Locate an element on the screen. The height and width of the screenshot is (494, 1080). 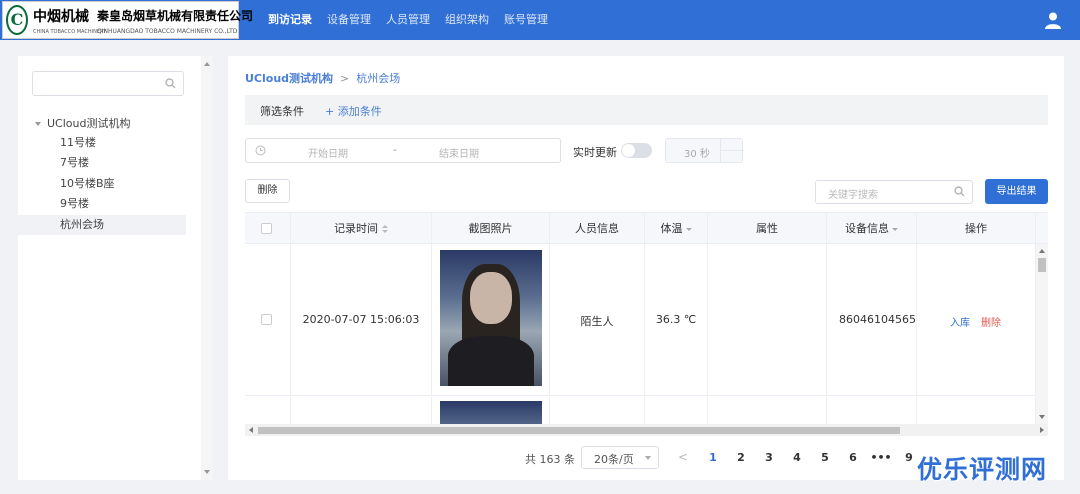
header-temperature: 体温 is located at coordinates (676, 228).